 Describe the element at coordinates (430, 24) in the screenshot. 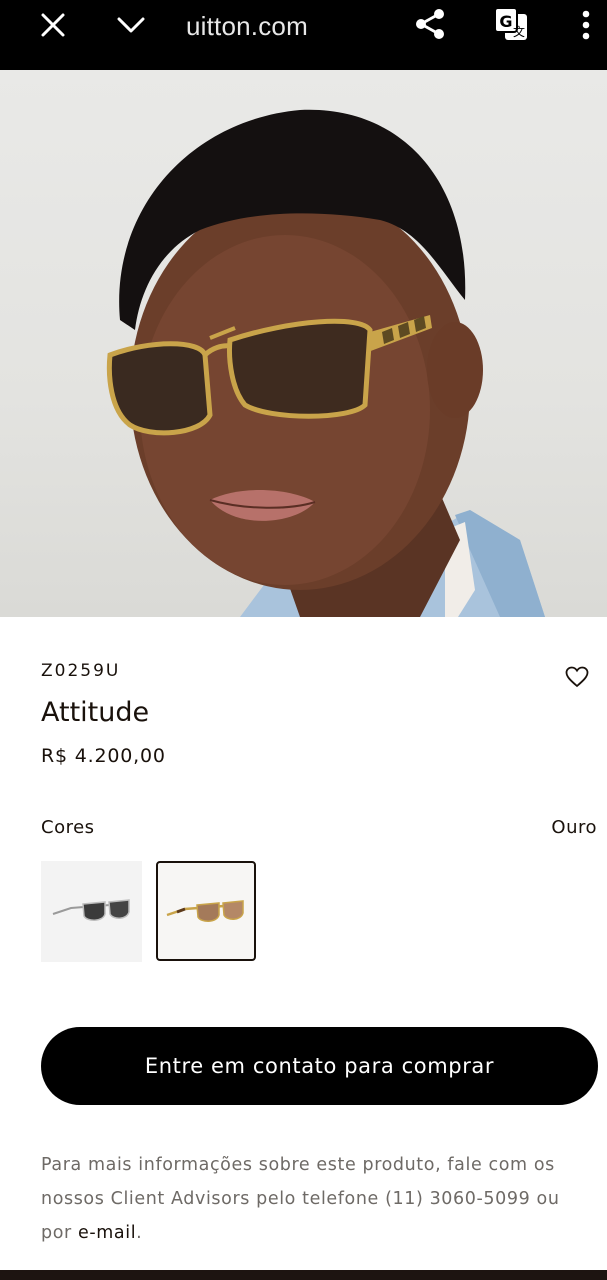

I see `share-icon` at that location.